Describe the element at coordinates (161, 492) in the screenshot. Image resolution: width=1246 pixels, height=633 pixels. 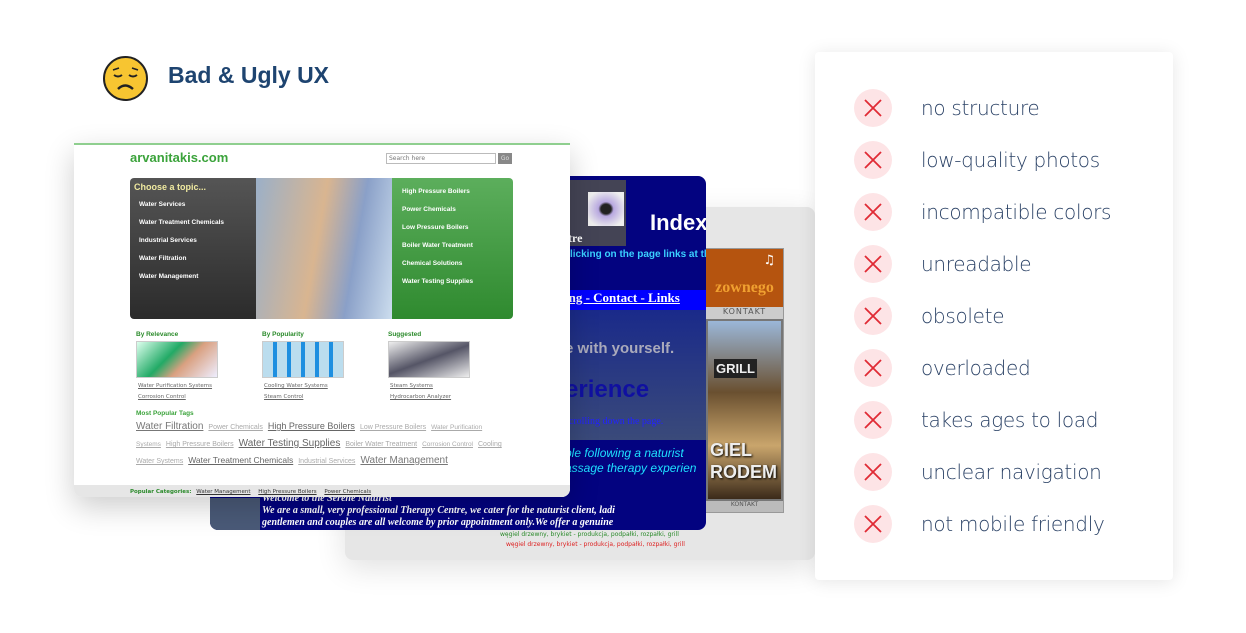
I see `footer-label: Popular Categories:` at that location.